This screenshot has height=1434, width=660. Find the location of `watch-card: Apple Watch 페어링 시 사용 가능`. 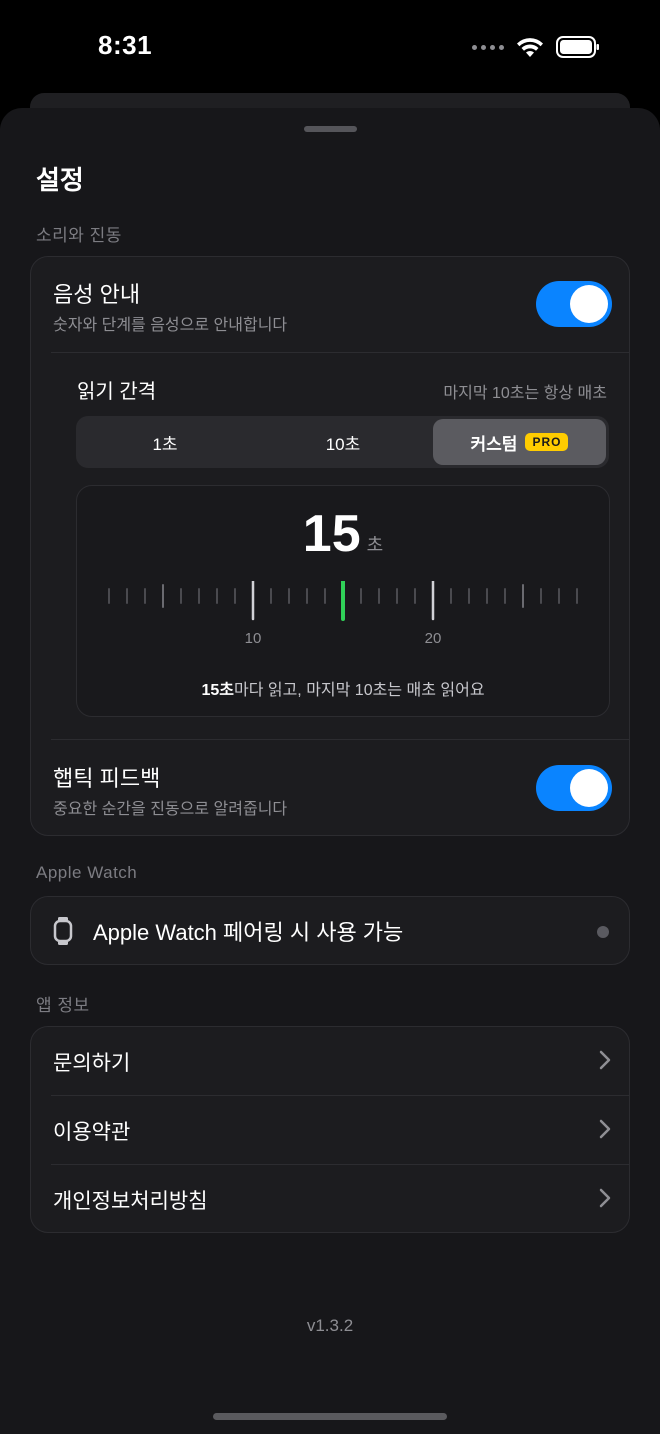

watch-card: Apple Watch 페어링 시 사용 가능 is located at coordinates (330, 930).